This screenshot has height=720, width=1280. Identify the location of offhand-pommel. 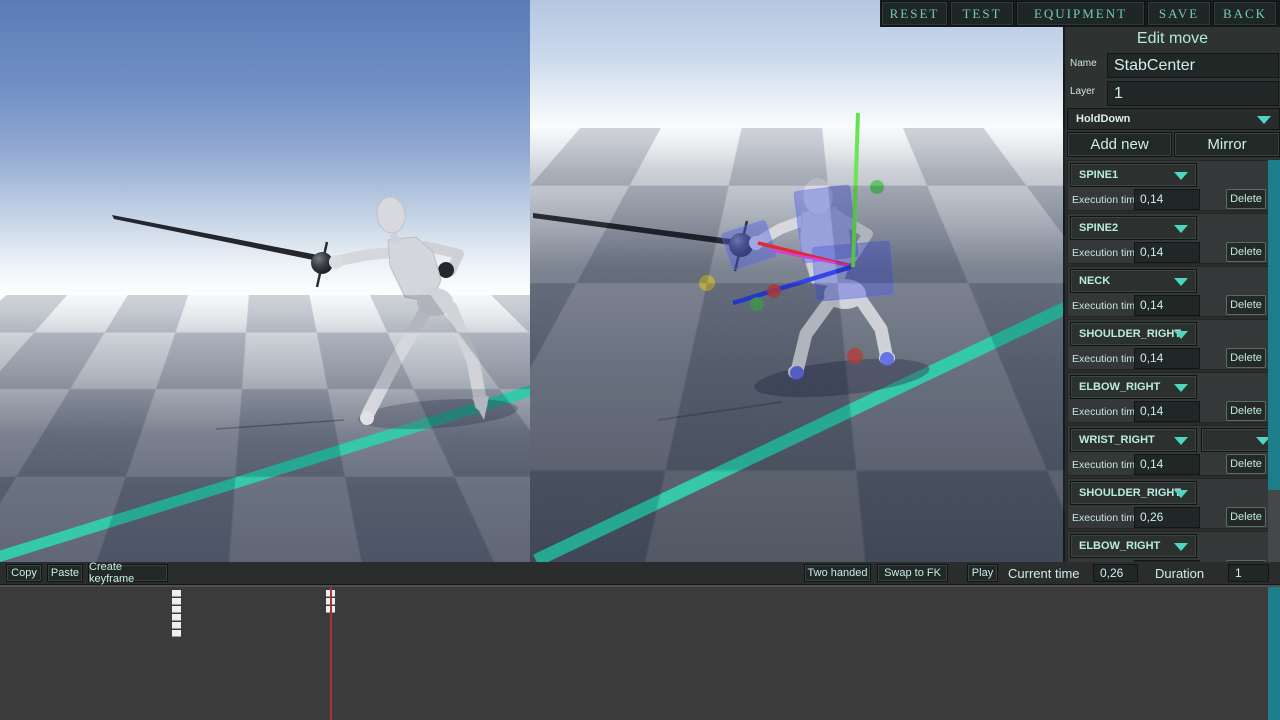
(446, 270).